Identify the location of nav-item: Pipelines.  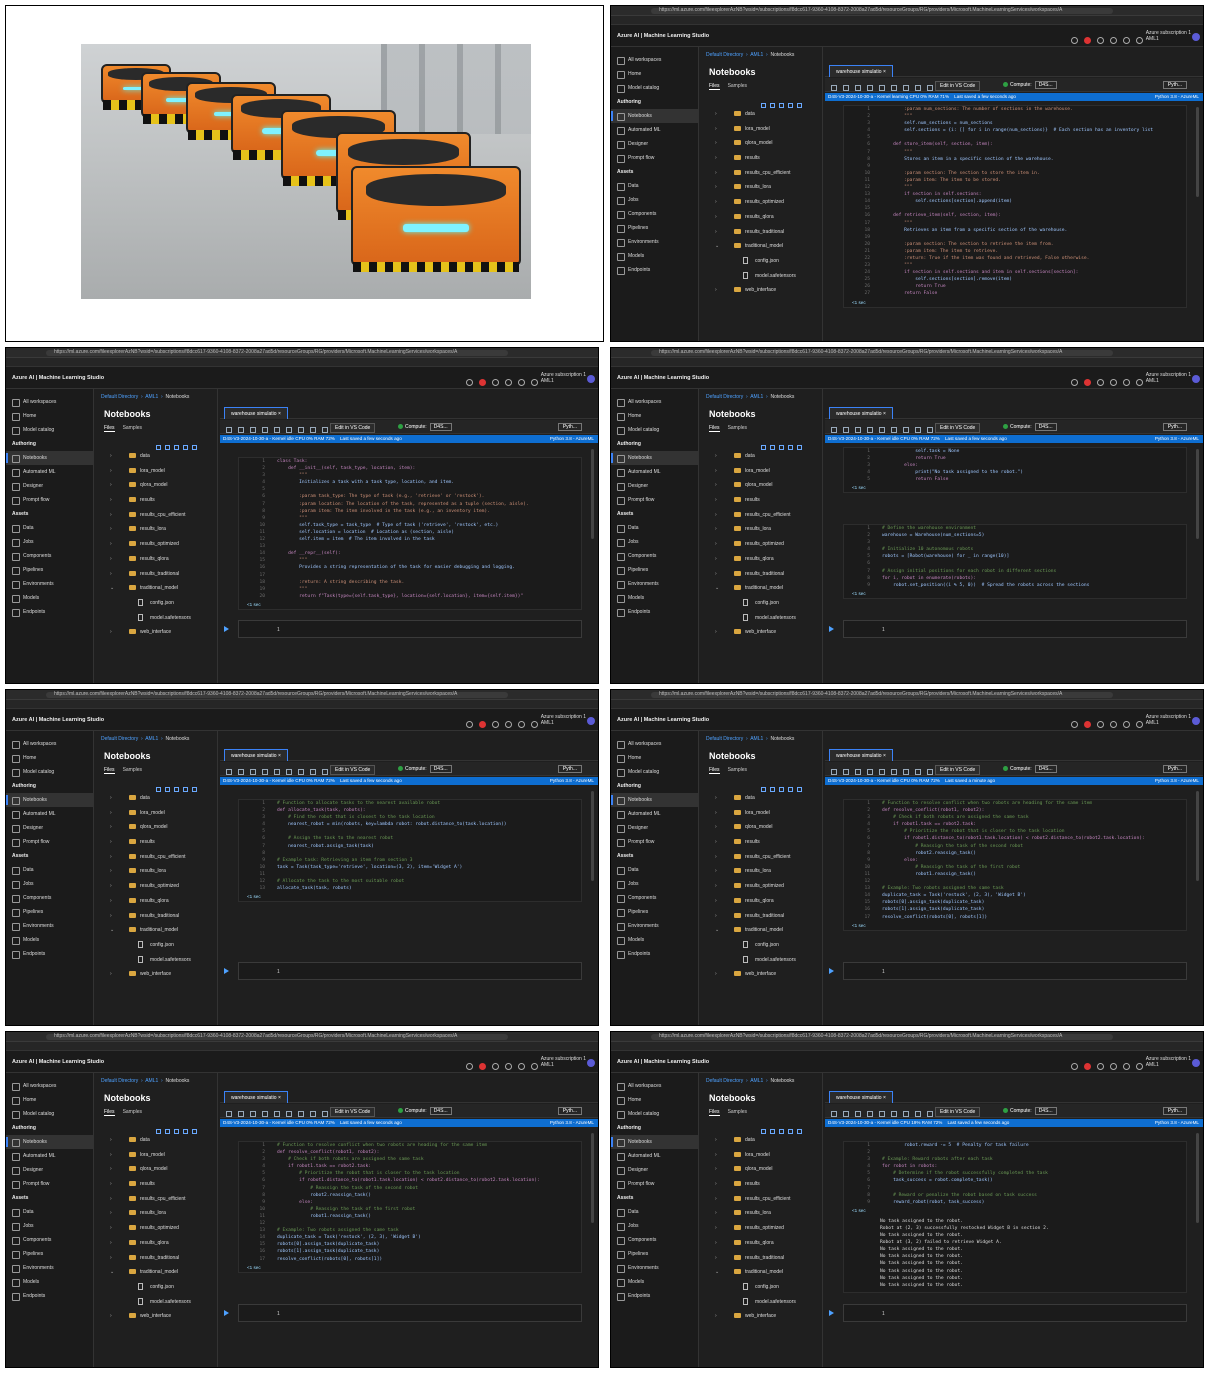
(654, 1254).